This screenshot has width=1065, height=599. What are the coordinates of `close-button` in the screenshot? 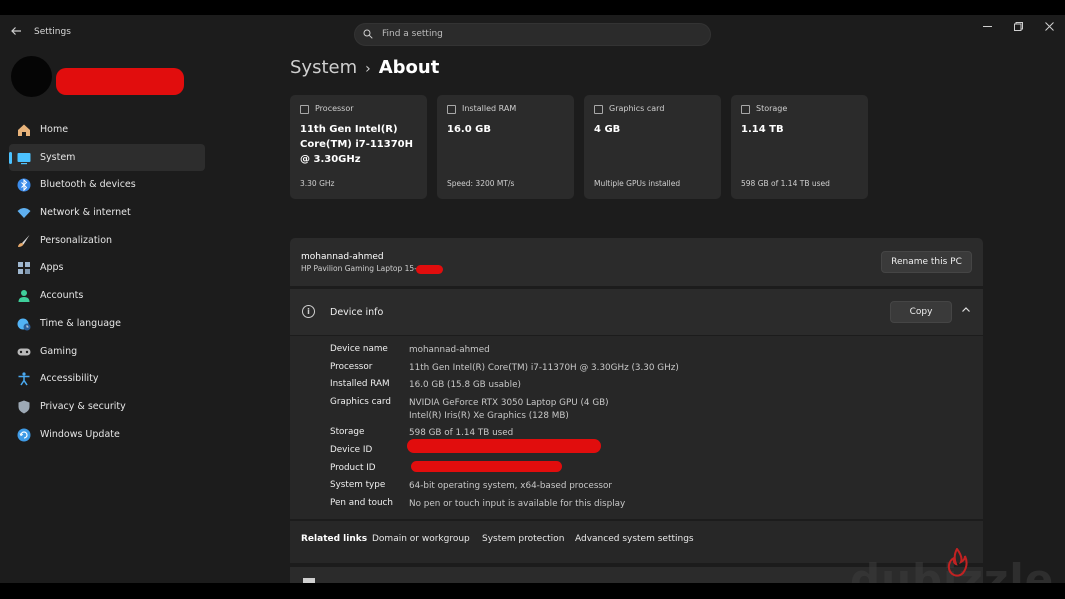 It's located at (1049, 29).